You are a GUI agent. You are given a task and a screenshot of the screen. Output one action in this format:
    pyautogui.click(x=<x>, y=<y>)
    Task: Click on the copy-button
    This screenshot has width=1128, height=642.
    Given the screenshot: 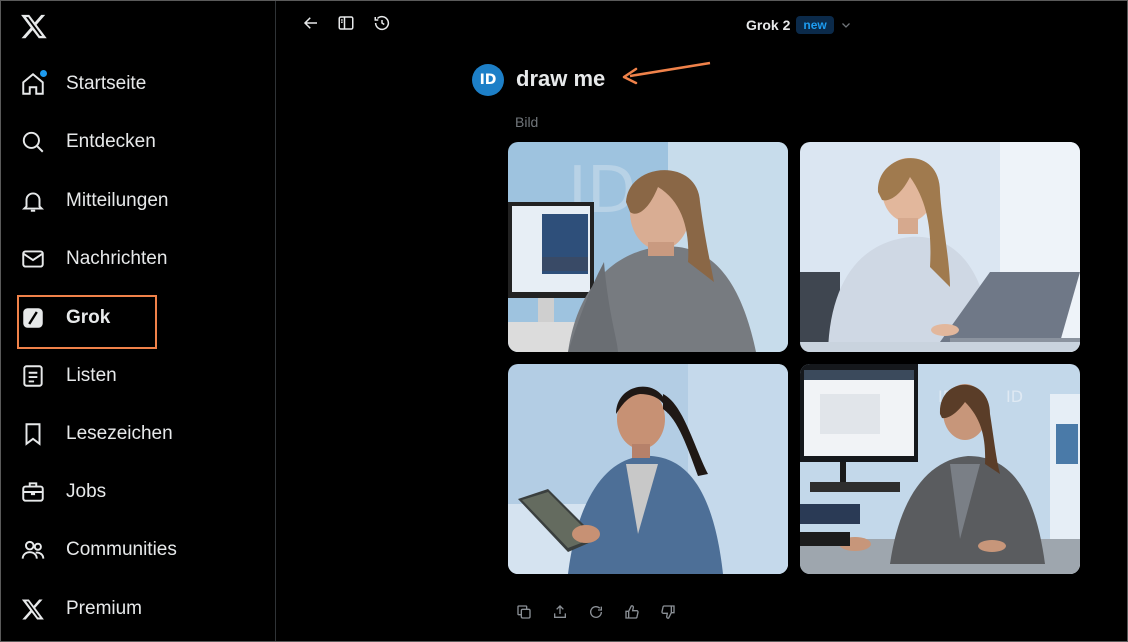 What is the action you would take?
    pyautogui.click(x=524, y=614)
    